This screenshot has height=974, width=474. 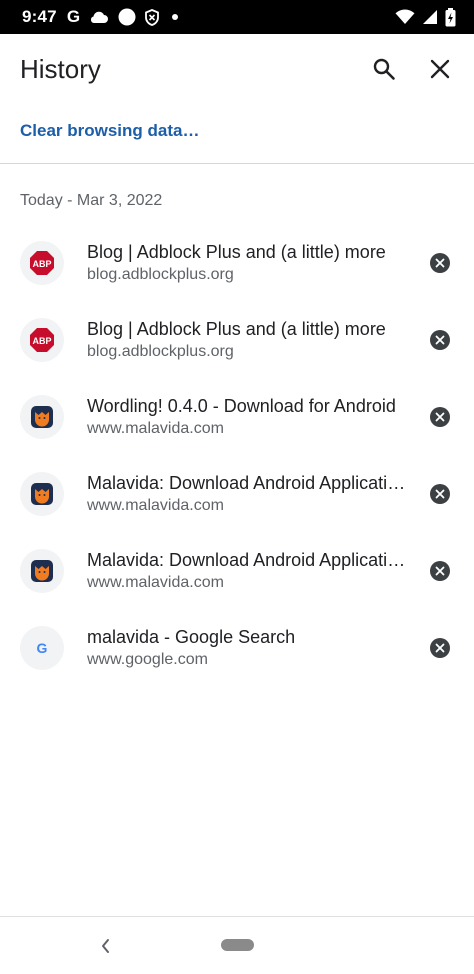 I want to click on close-button, so click(x=440, y=69).